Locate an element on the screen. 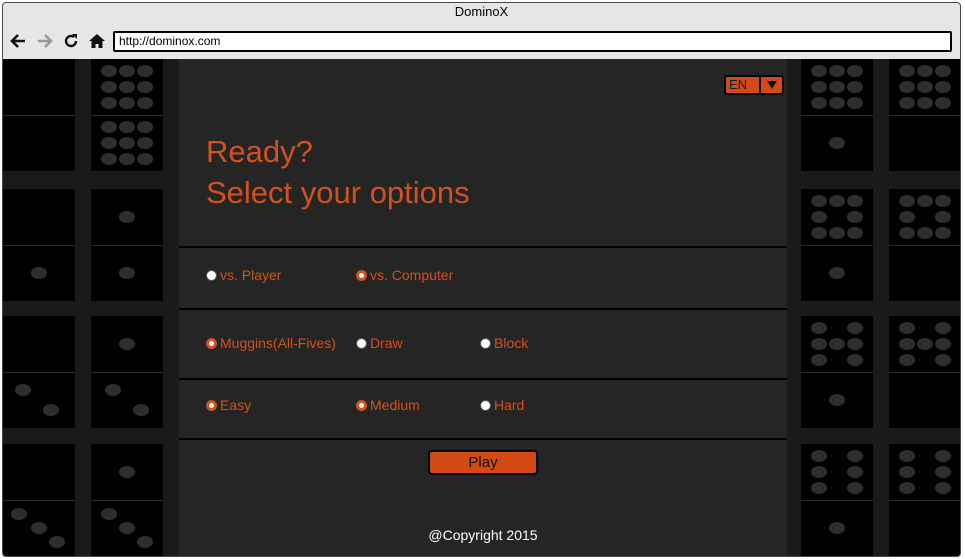 The image size is (965, 559). option-label: Medium is located at coordinates (395, 405).